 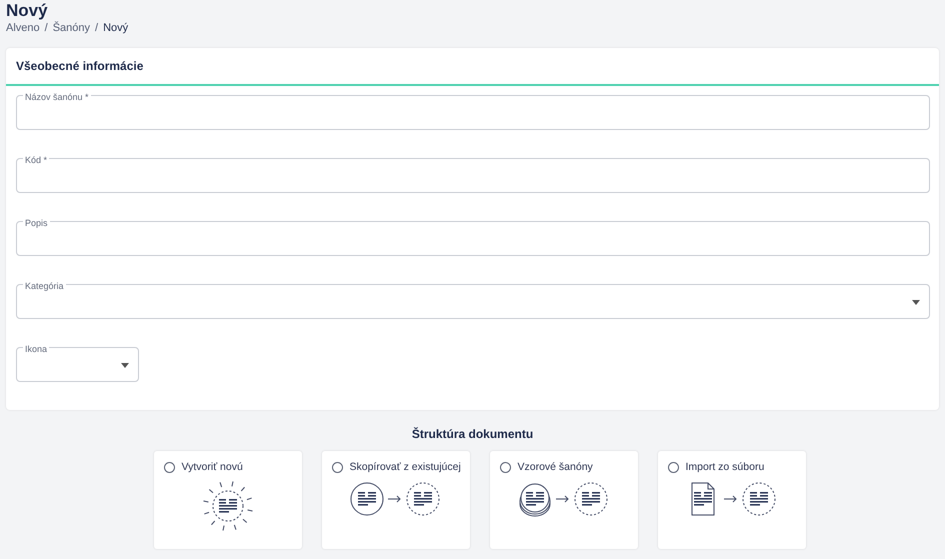 I want to click on select-field: Ikona, so click(x=77, y=364).